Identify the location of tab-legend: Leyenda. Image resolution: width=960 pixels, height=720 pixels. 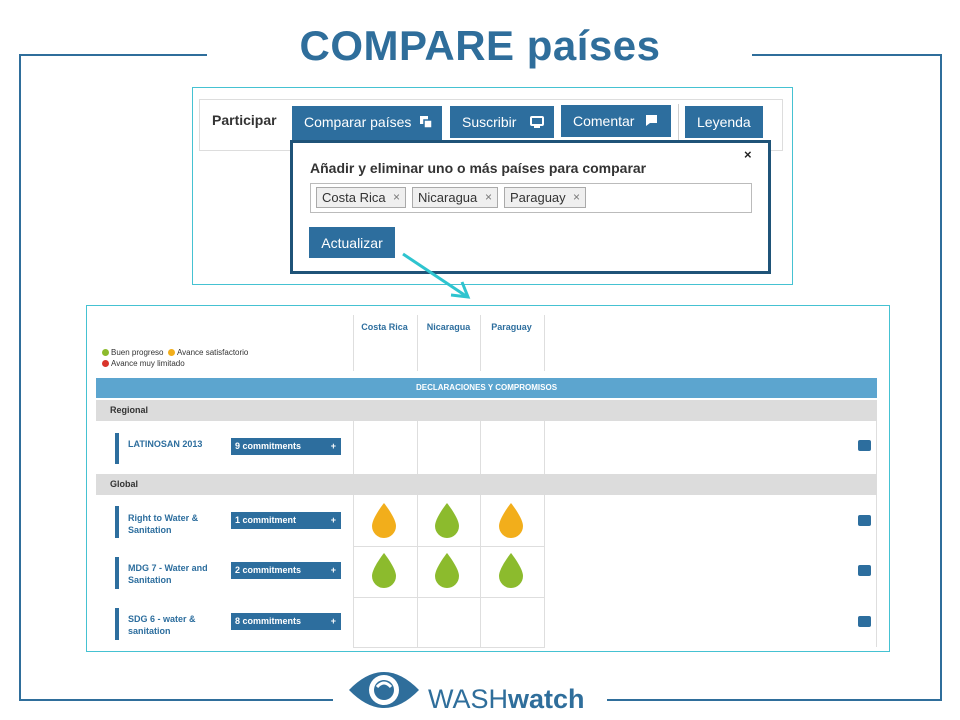
(724, 122).